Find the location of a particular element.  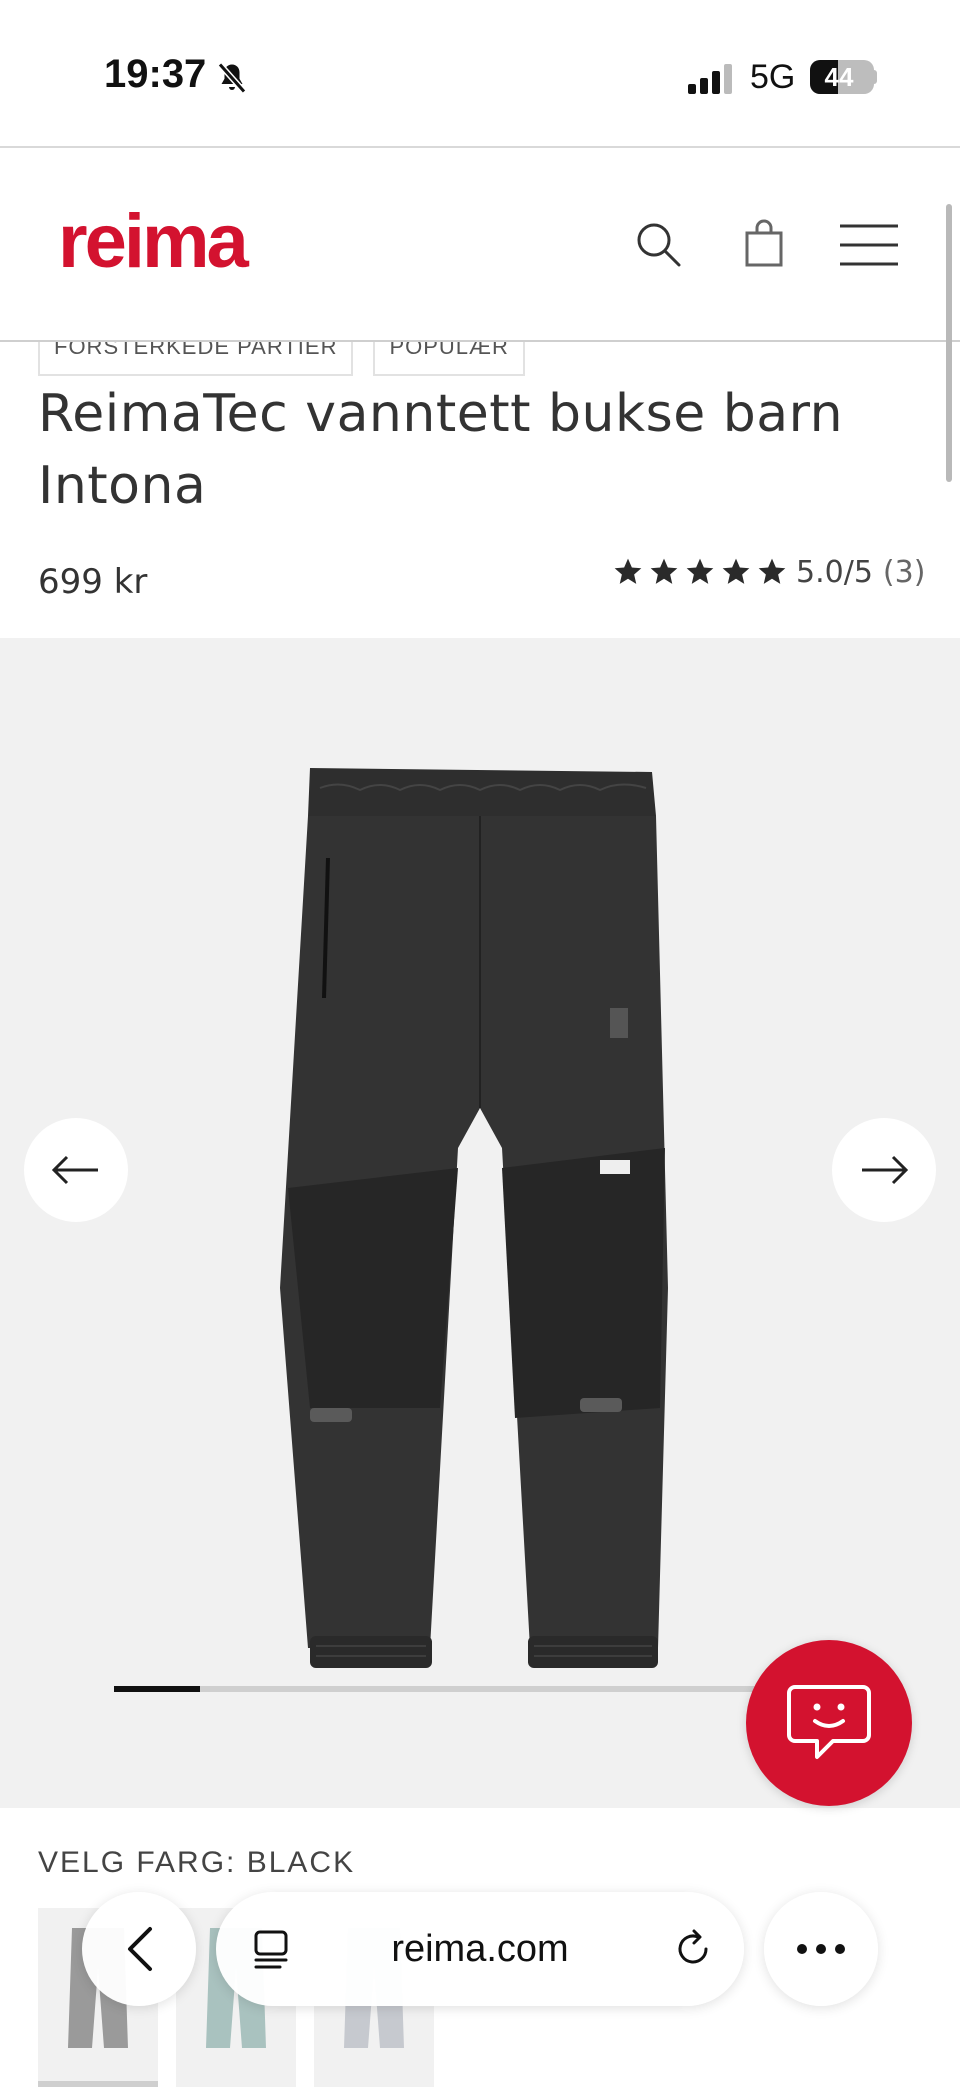

browser-more-button is located at coordinates (821, 1949).